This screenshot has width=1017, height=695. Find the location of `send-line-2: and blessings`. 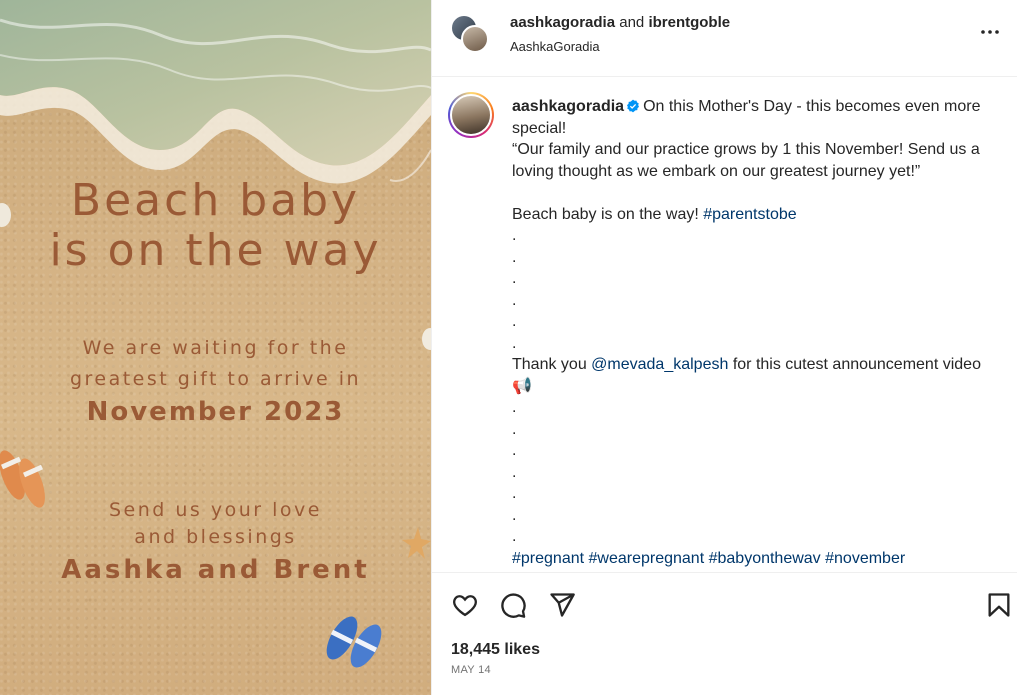

send-line-2: and blessings is located at coordinates (215, 537).